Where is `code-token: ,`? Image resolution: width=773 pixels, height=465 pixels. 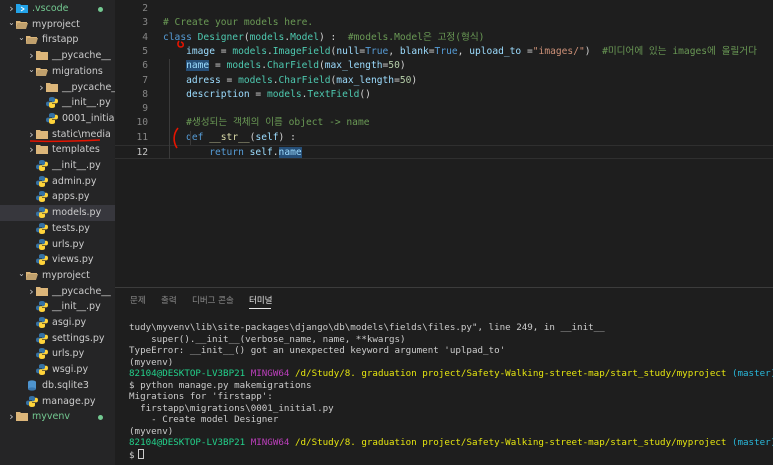 code-token: , is located at coordinates (394, 51).